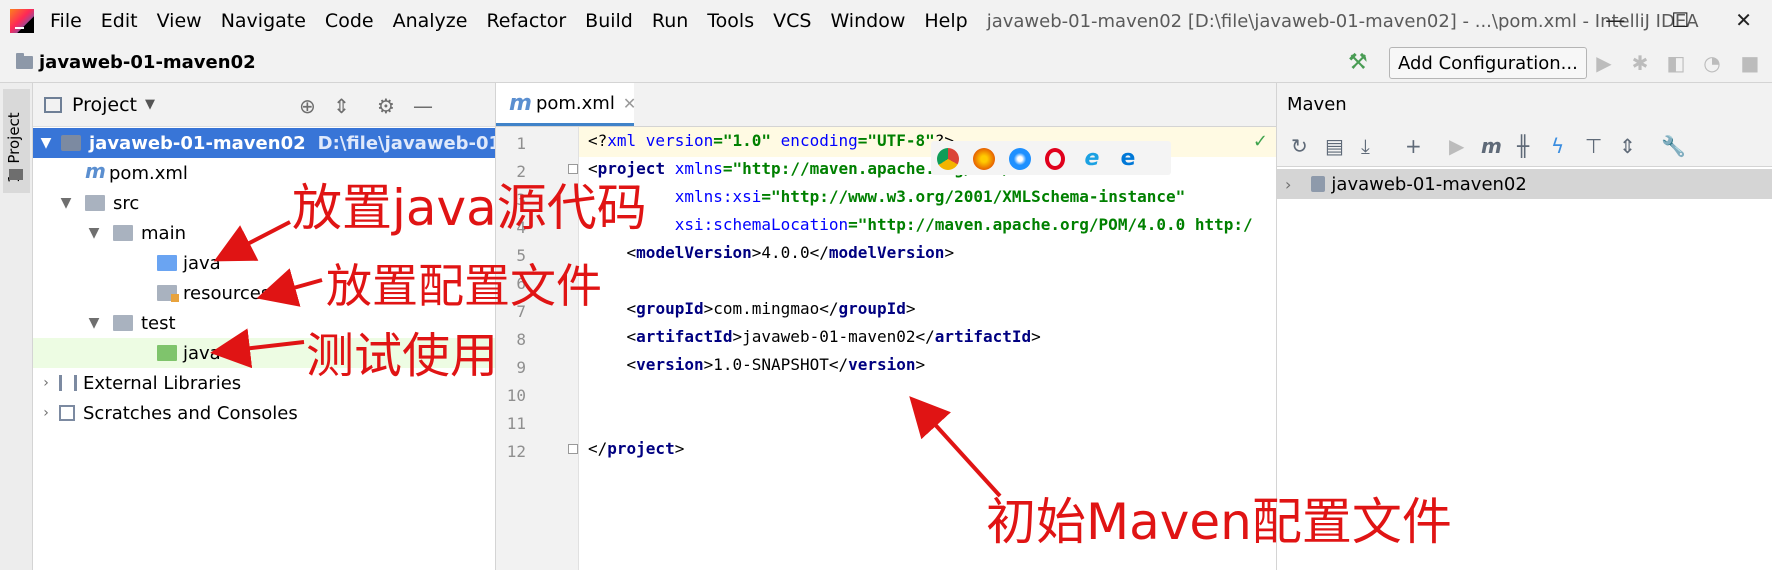  I want to click on maven-project-root: › javaweb-01-maven02, so click(1524, 184).